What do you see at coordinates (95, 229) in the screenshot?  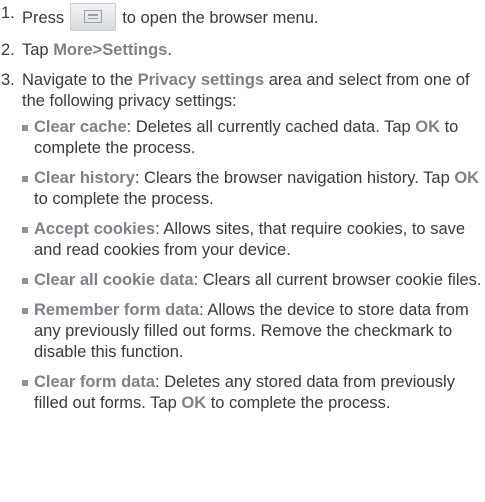 I see `item-title: Accept cookies` at bounding box center [95, 229].